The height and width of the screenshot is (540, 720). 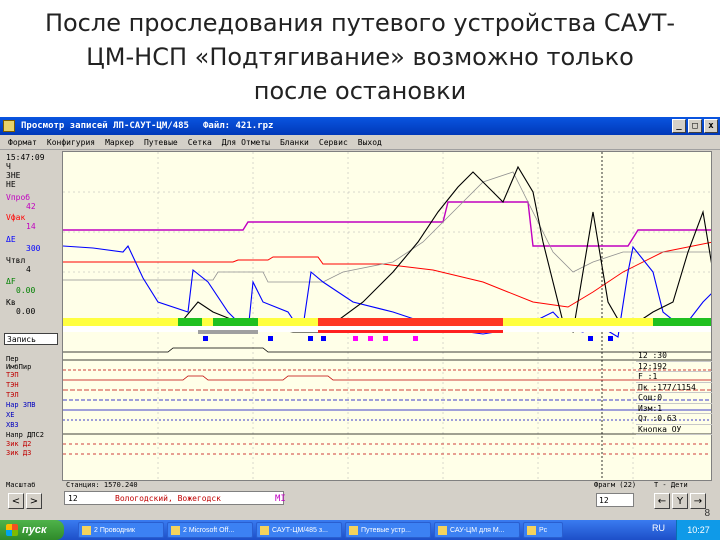 What do you see at coordinates (674, 430) in the screenshot?
I see `info-row: Кнопка ОУ` at bounding box center [674, 430].